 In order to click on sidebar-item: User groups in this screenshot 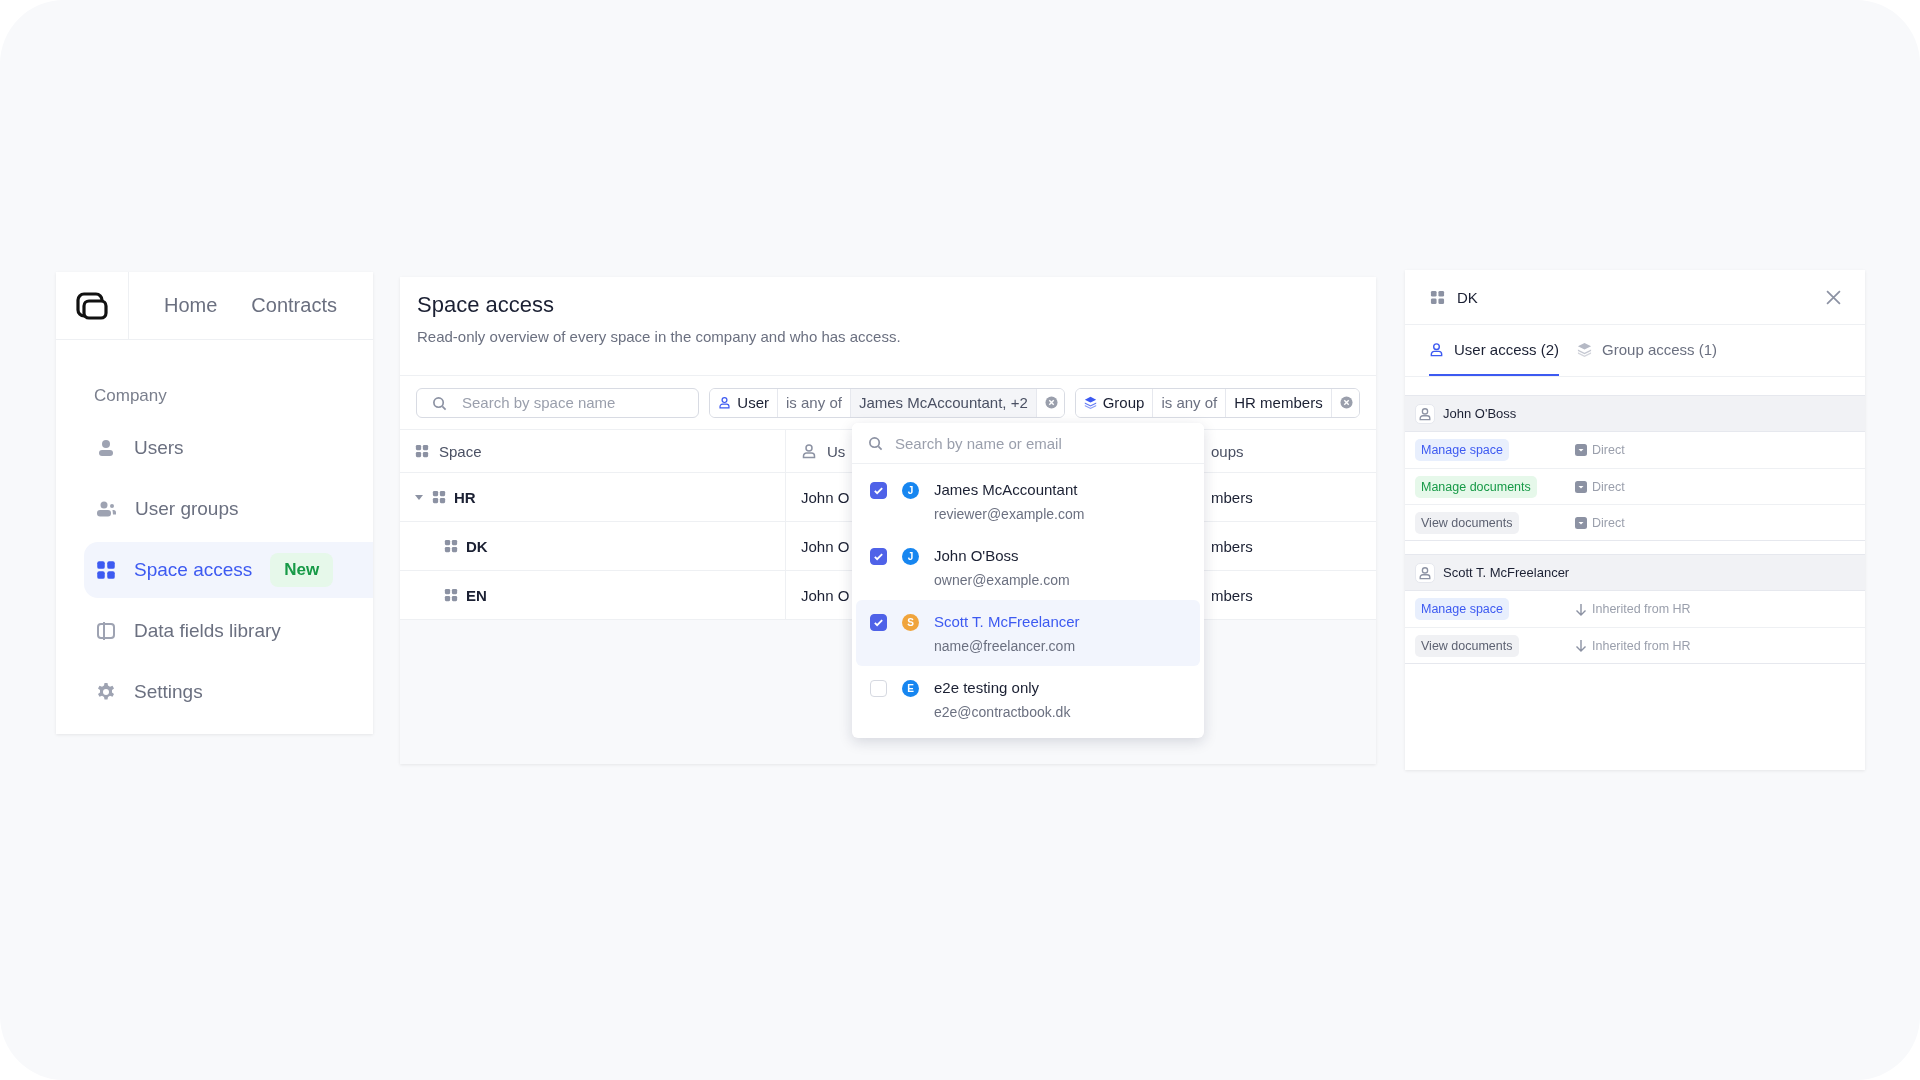, I will do `click(228, 509)`.